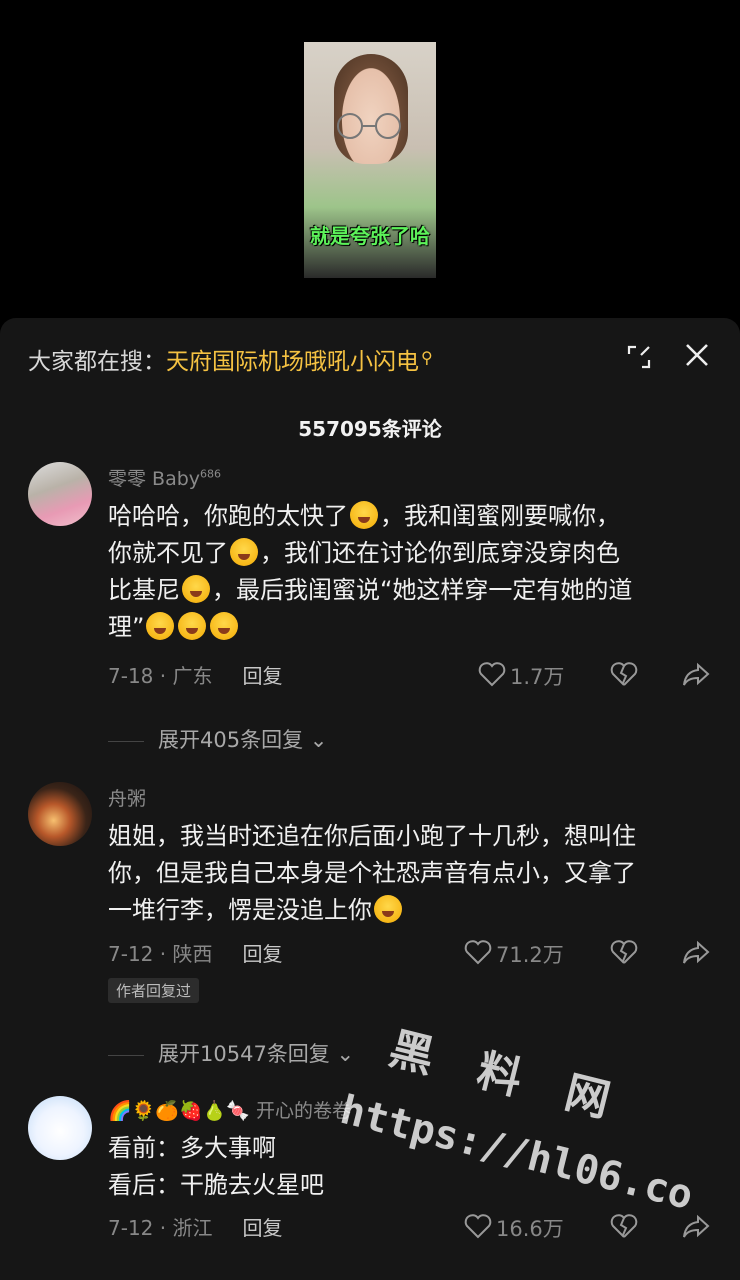 The height and width of the screenshot is (1280, 740). Describe the element at coordinates (427, 357) in the screenshot. I see `search-icon: ⚲` at that location.